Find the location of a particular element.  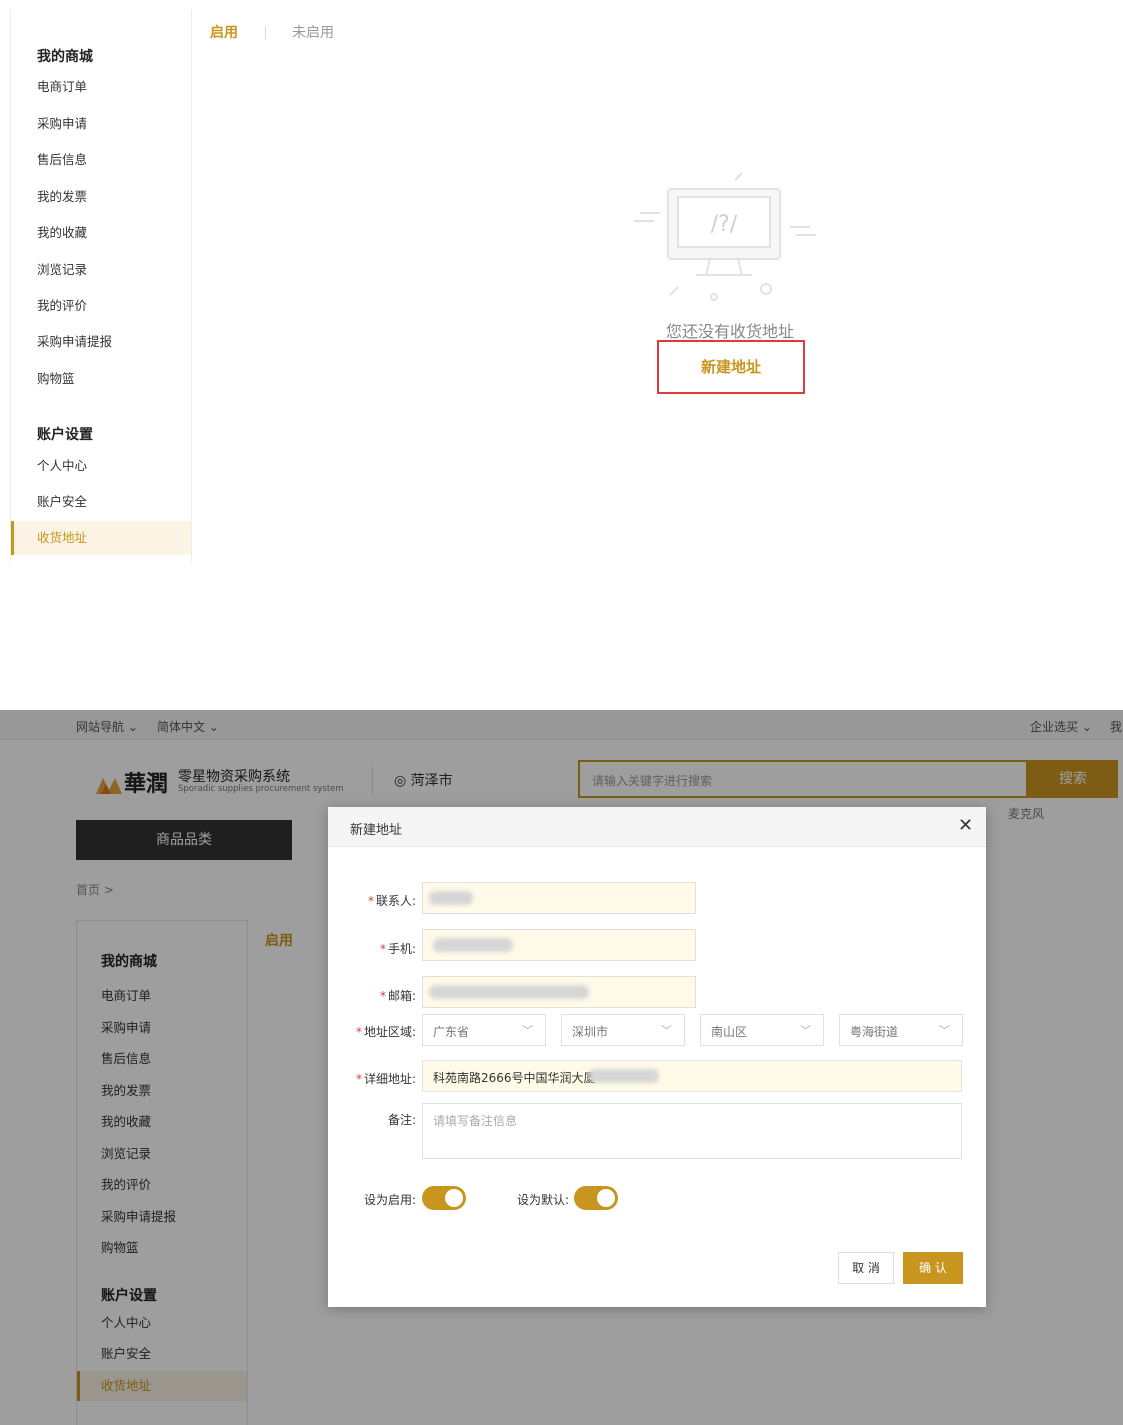

sidebar-item-security: 账户安全 is located at coordinates (101, 502).